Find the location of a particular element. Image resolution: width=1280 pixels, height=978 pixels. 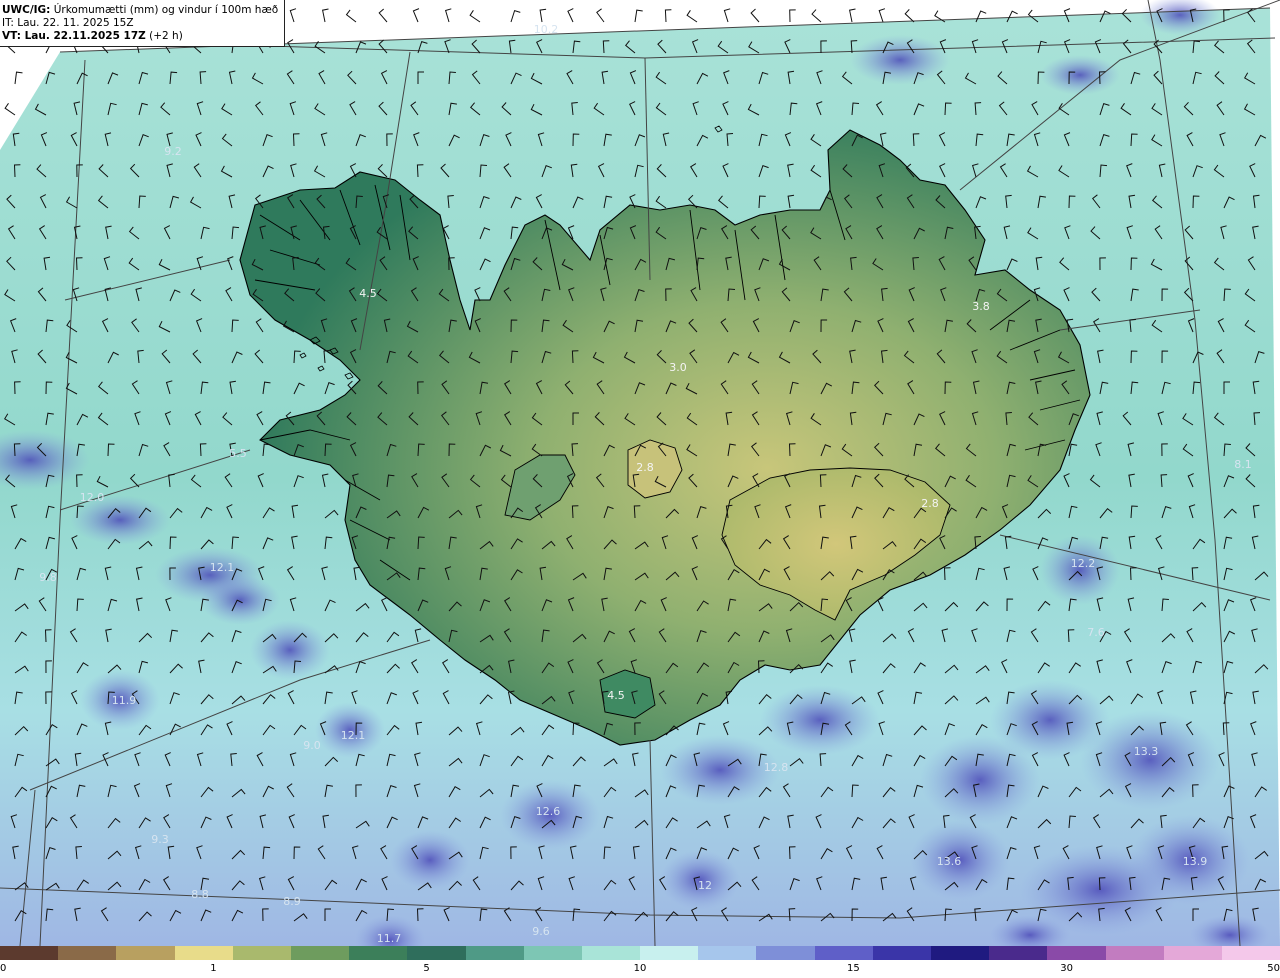

value-label: 9.0 is located at coordinates (312, 745).